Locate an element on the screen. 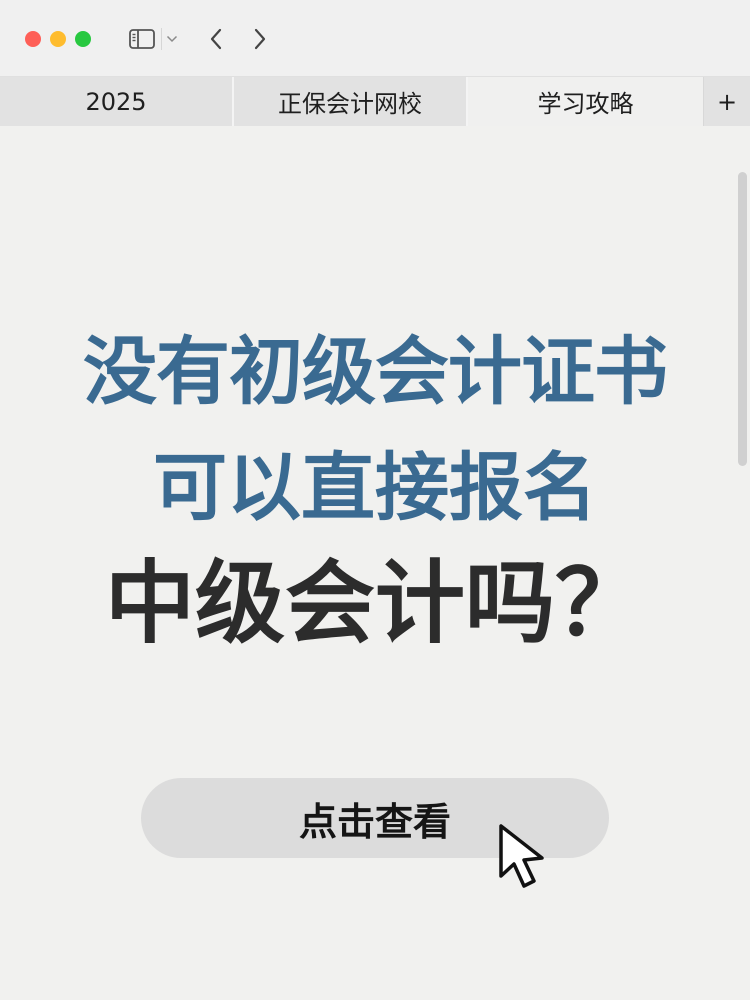 The height and width of the screenshot is (1000, 750). close-window-button is located at coordinates (33, 39).